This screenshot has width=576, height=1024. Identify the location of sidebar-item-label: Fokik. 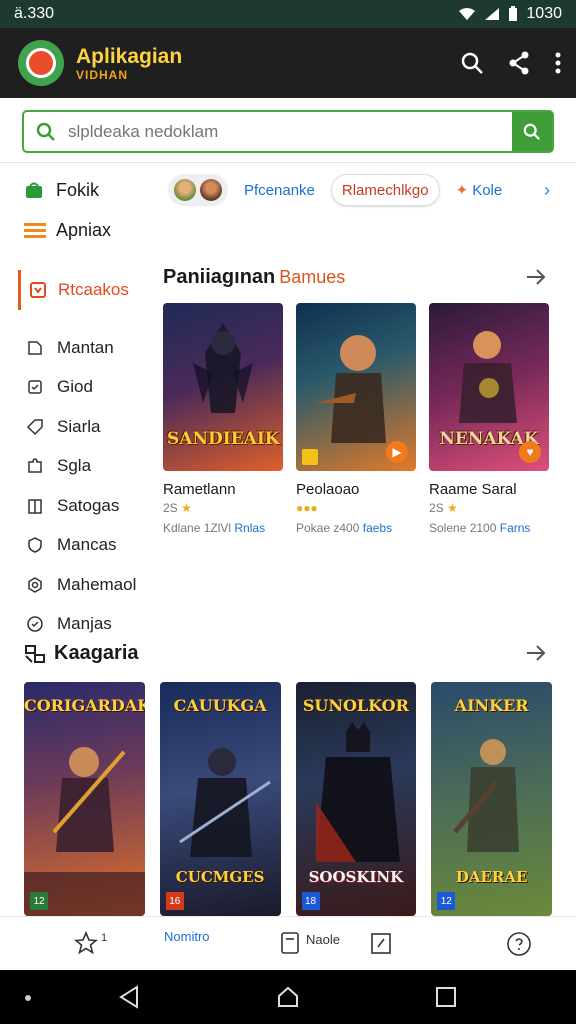
(78, 189).